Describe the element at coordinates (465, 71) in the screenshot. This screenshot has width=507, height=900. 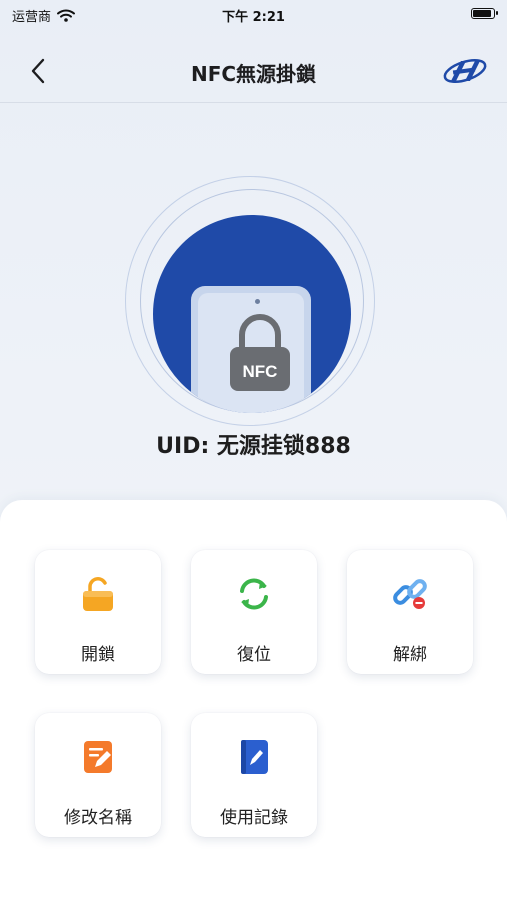
I see `brand-logo-icon` at that location.